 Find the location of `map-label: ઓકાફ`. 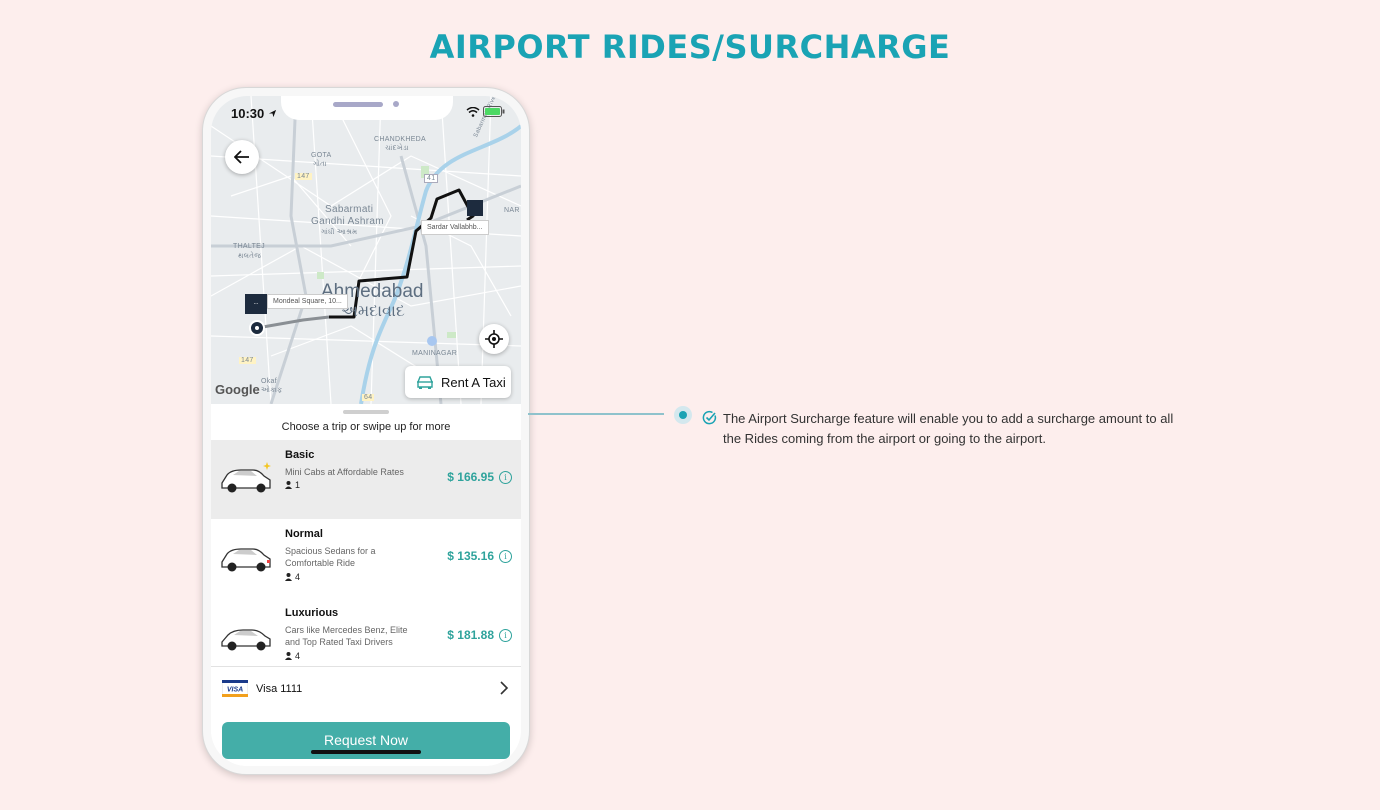

map-label: ઓકાફ is located at coordinates (272, 390).